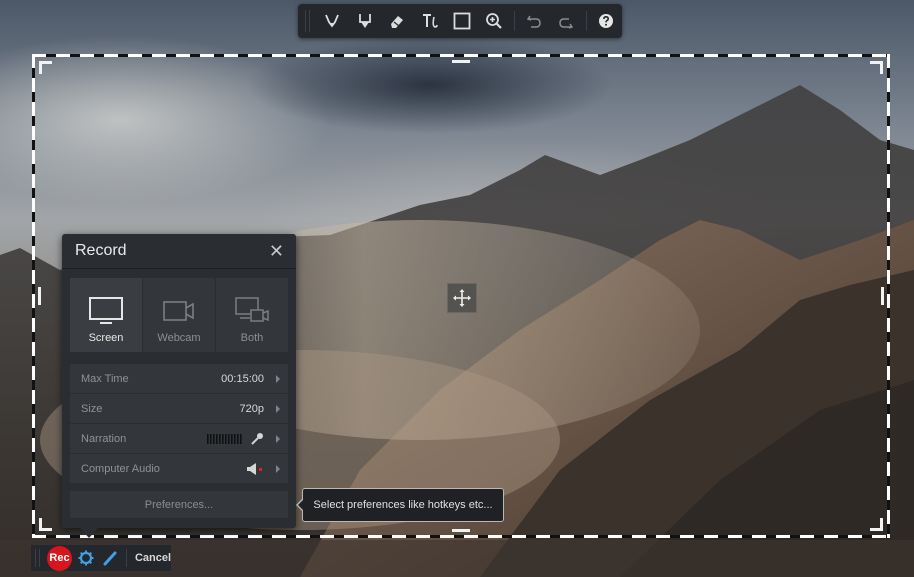  What do you see at coordinates (33, 296) in the screenshot?
I see `capture-region-left-edge` at bounding box center [33, 296].